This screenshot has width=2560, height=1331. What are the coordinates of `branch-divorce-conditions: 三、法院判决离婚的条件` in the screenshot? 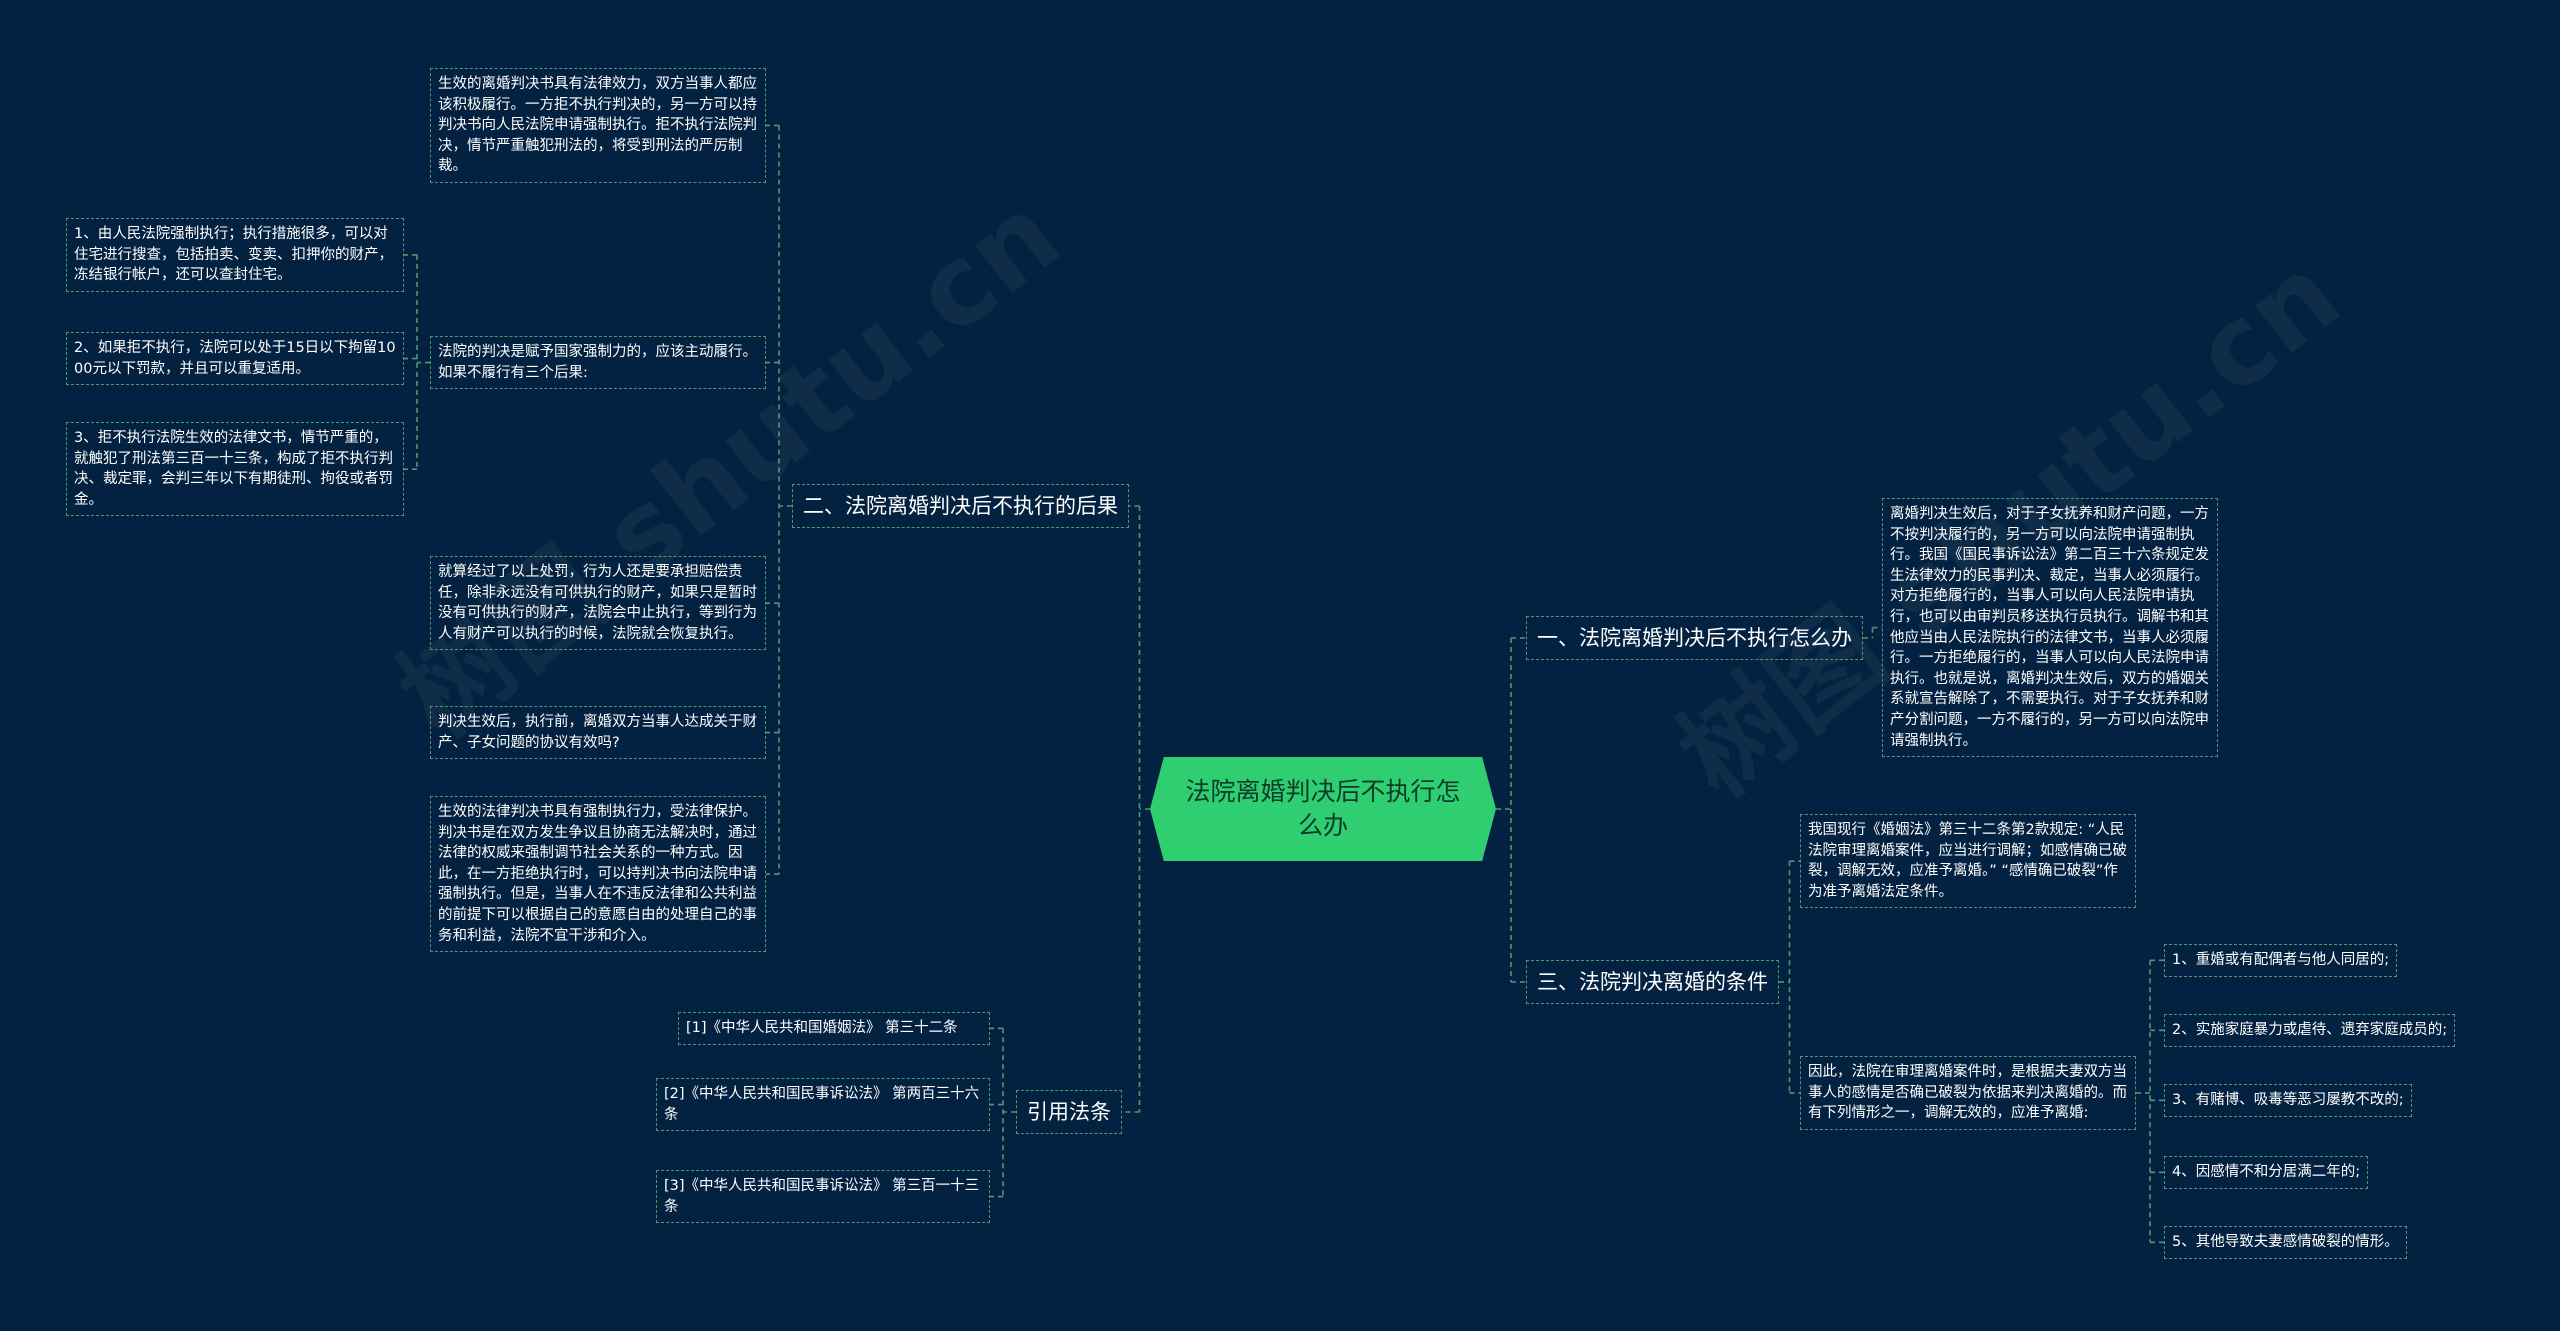 It's located at (1652, 982).